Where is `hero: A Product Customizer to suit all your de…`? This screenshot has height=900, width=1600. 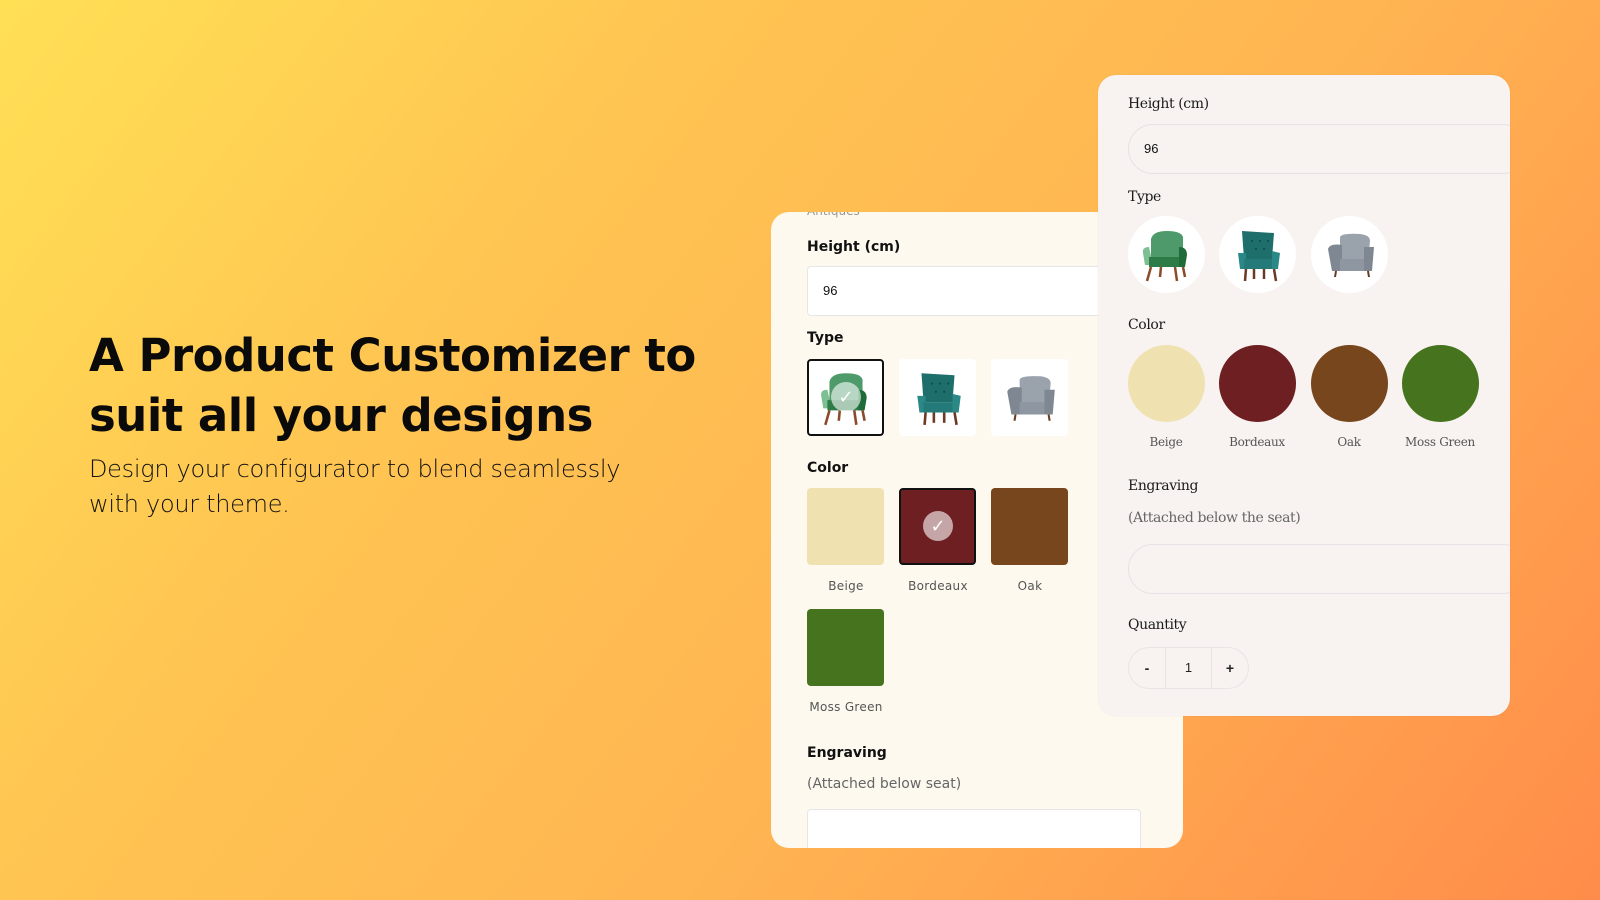
hero: A Product Customizer to suit all your de… is located at coordinates (399, 424).